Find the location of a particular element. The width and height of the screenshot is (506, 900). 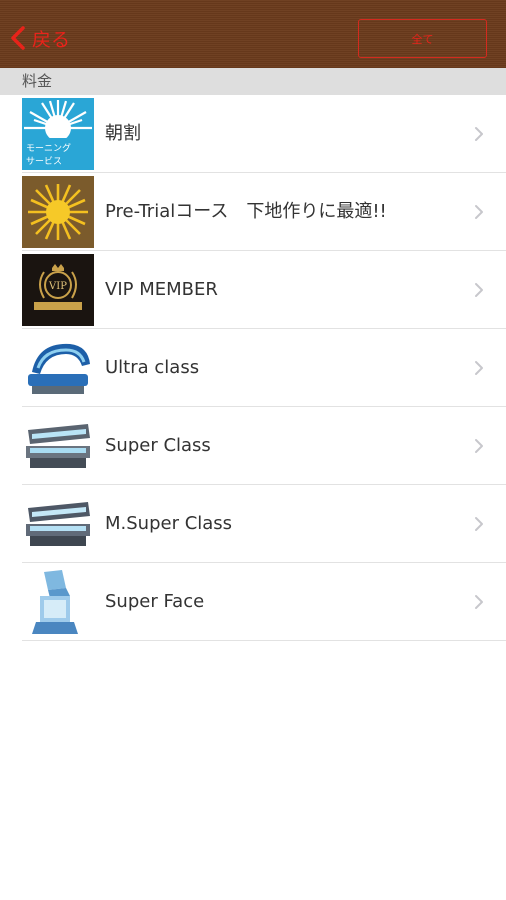

list-item-label: 朝割 is located at coordinates (123, 133).